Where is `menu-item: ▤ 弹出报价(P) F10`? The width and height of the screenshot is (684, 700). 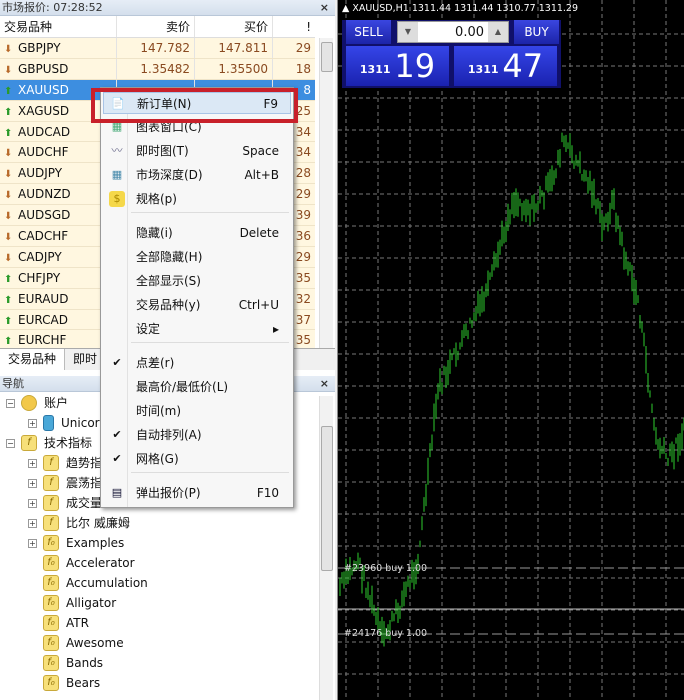
menu-item: ▤ 弹出报价(P) F10 is located at coordinates (197, 493).